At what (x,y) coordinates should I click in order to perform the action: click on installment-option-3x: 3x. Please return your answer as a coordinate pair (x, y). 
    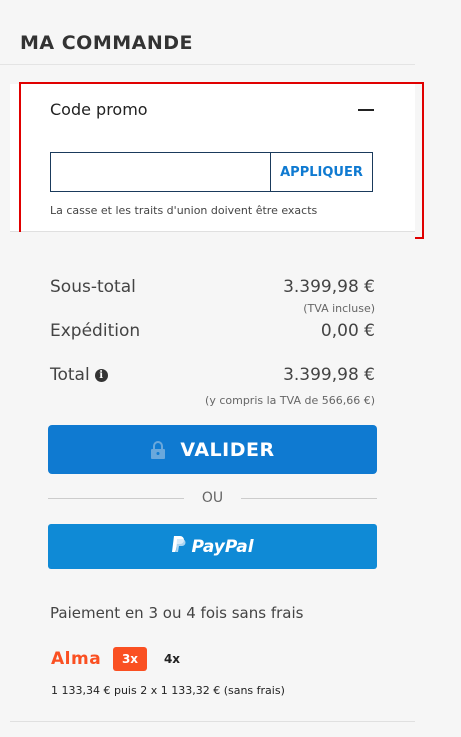
    Looking at the image, I should click on (130, 659).